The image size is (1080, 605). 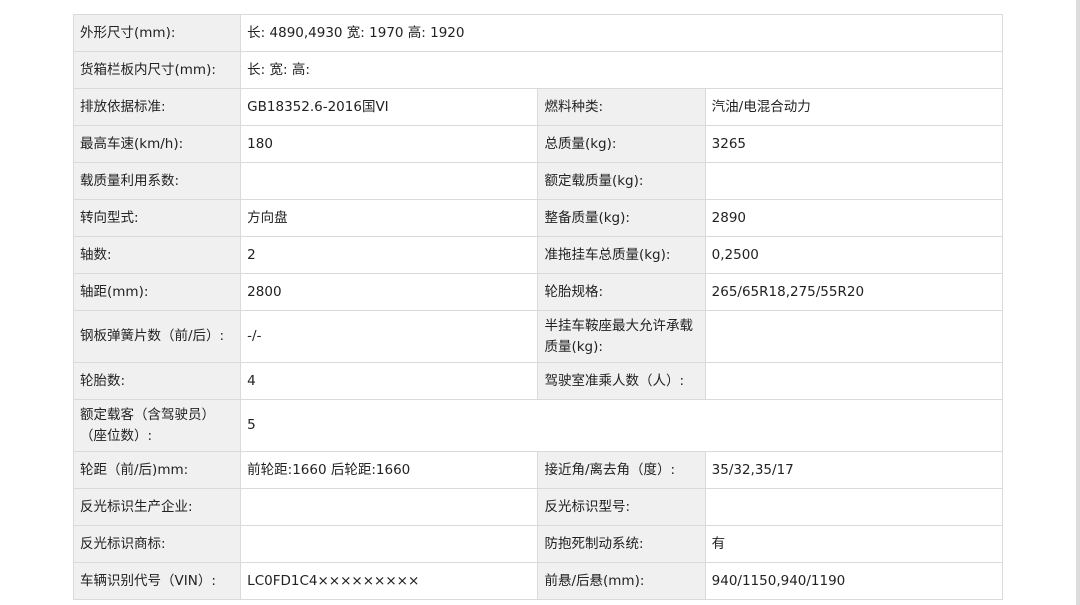 I want to click on spec-label: 整备质量(kg):, so click(x=621, y=218).